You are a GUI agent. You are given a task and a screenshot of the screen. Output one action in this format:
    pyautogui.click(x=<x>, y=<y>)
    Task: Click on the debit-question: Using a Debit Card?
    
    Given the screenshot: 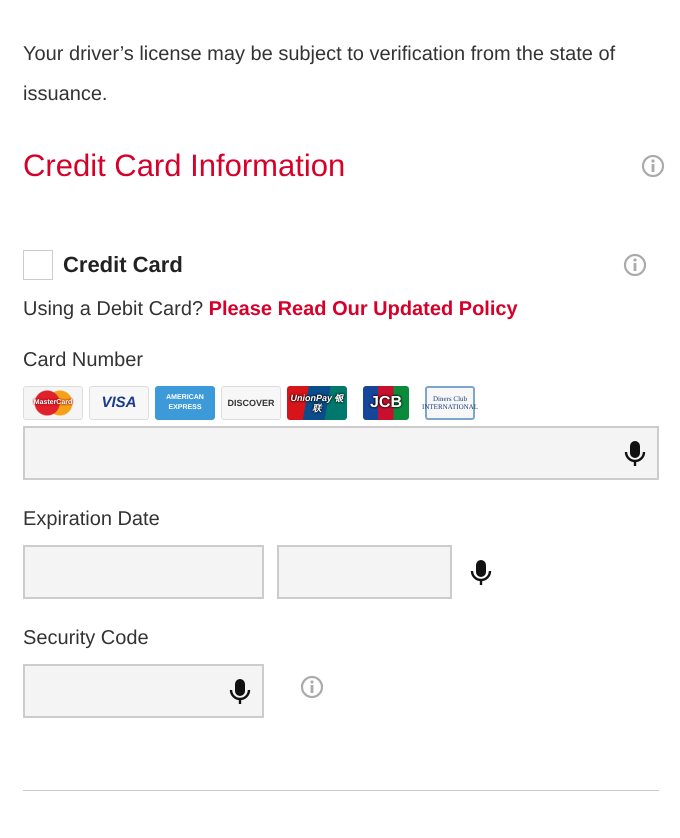 What is the action you would take?
    pyautogui.click(x=113, y=309)
    